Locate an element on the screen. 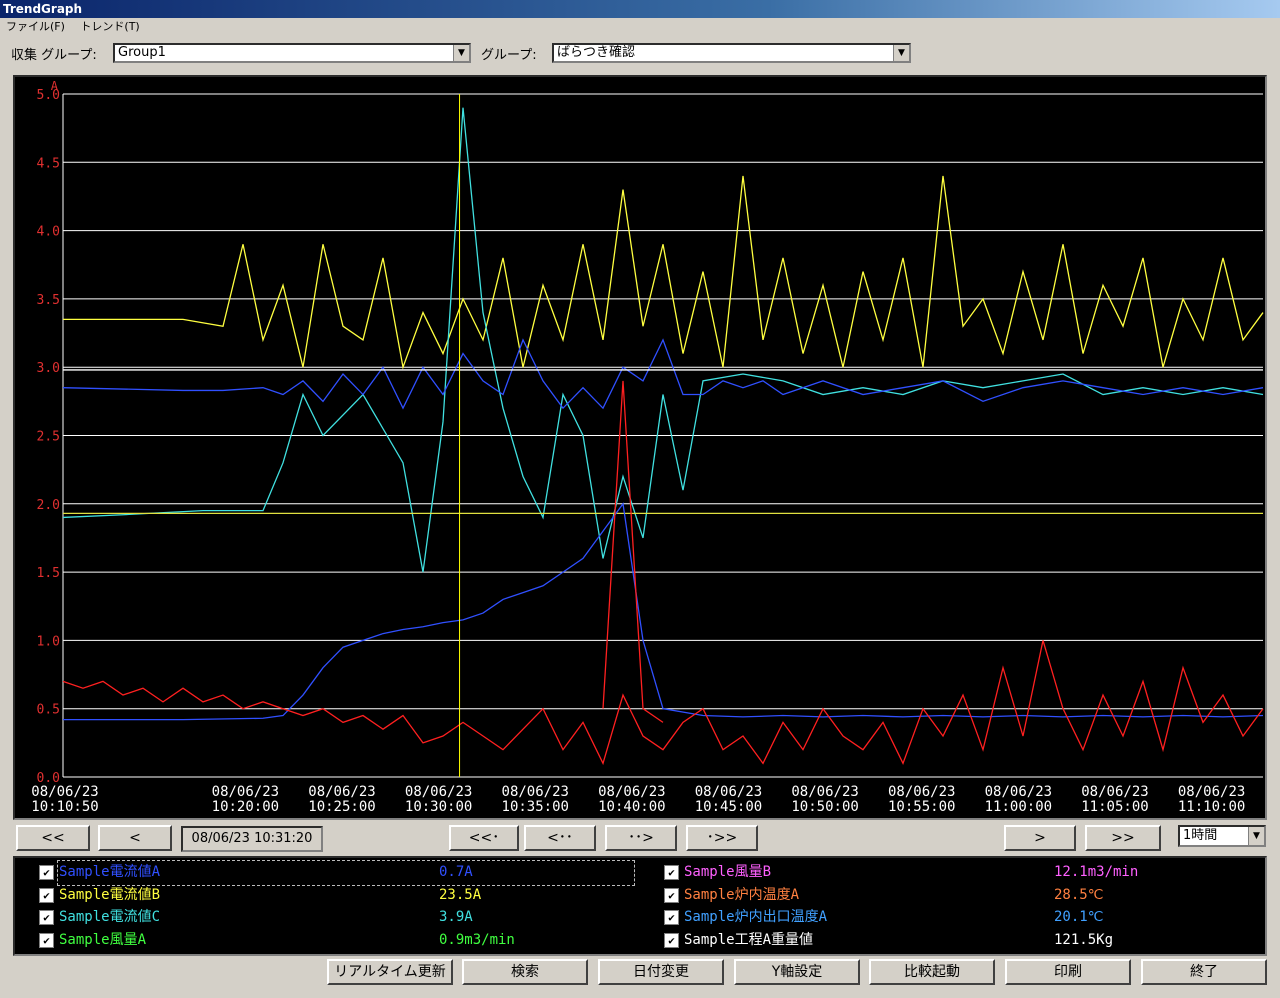 The height and width of the screenshot is (998, 1280). x-tick-time: 10:40:00 is located at coordinates (631, 807).